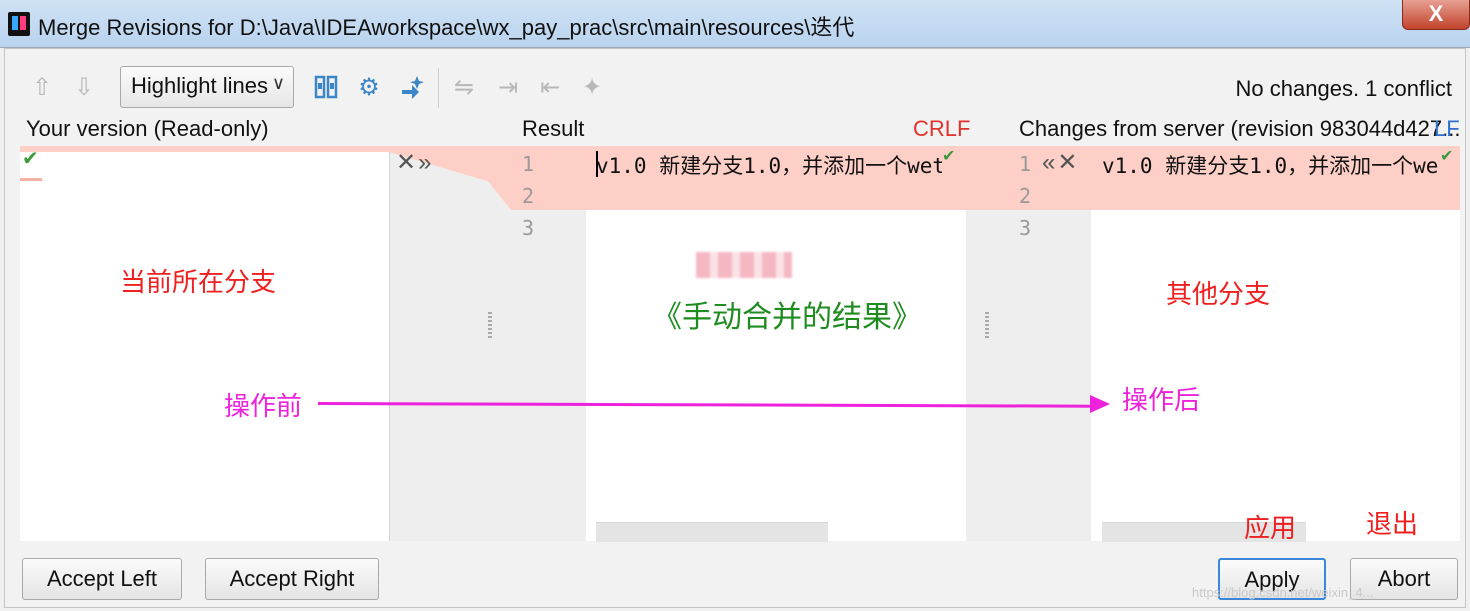 This screenshot has width=1470, height=611. I want to click on result-check-icon: ✔, so click(948, 156).